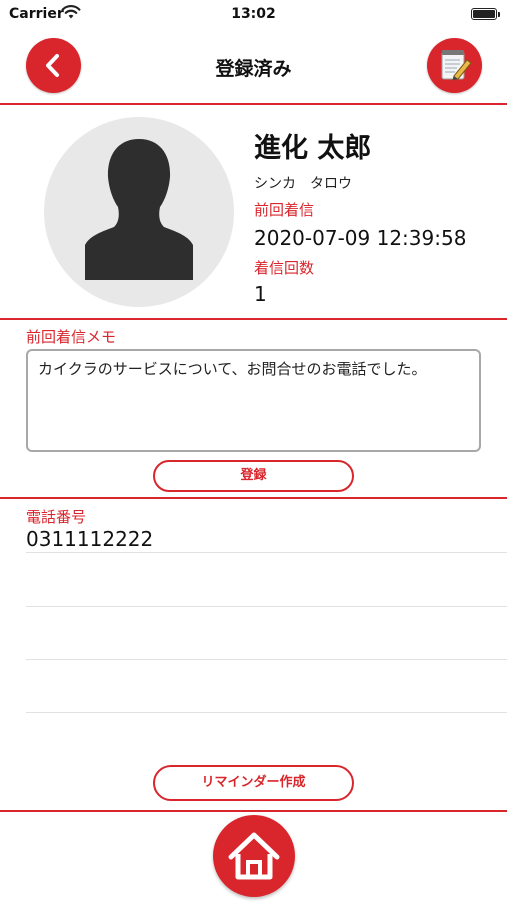  I want to click on memo-textarea: カイクラのサービスについて、お問合せのお電話でした。, so click(253, 400).